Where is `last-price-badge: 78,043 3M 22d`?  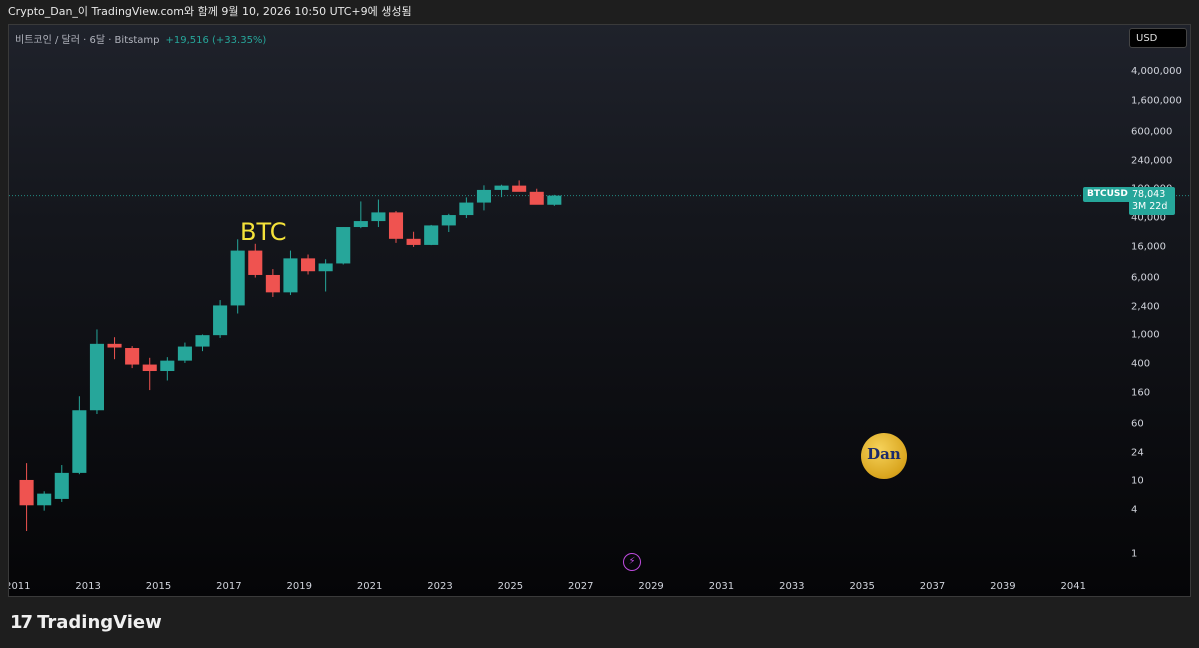 last-price-badge: 78,043 3M 22d is located at coordinates (1152, 201).